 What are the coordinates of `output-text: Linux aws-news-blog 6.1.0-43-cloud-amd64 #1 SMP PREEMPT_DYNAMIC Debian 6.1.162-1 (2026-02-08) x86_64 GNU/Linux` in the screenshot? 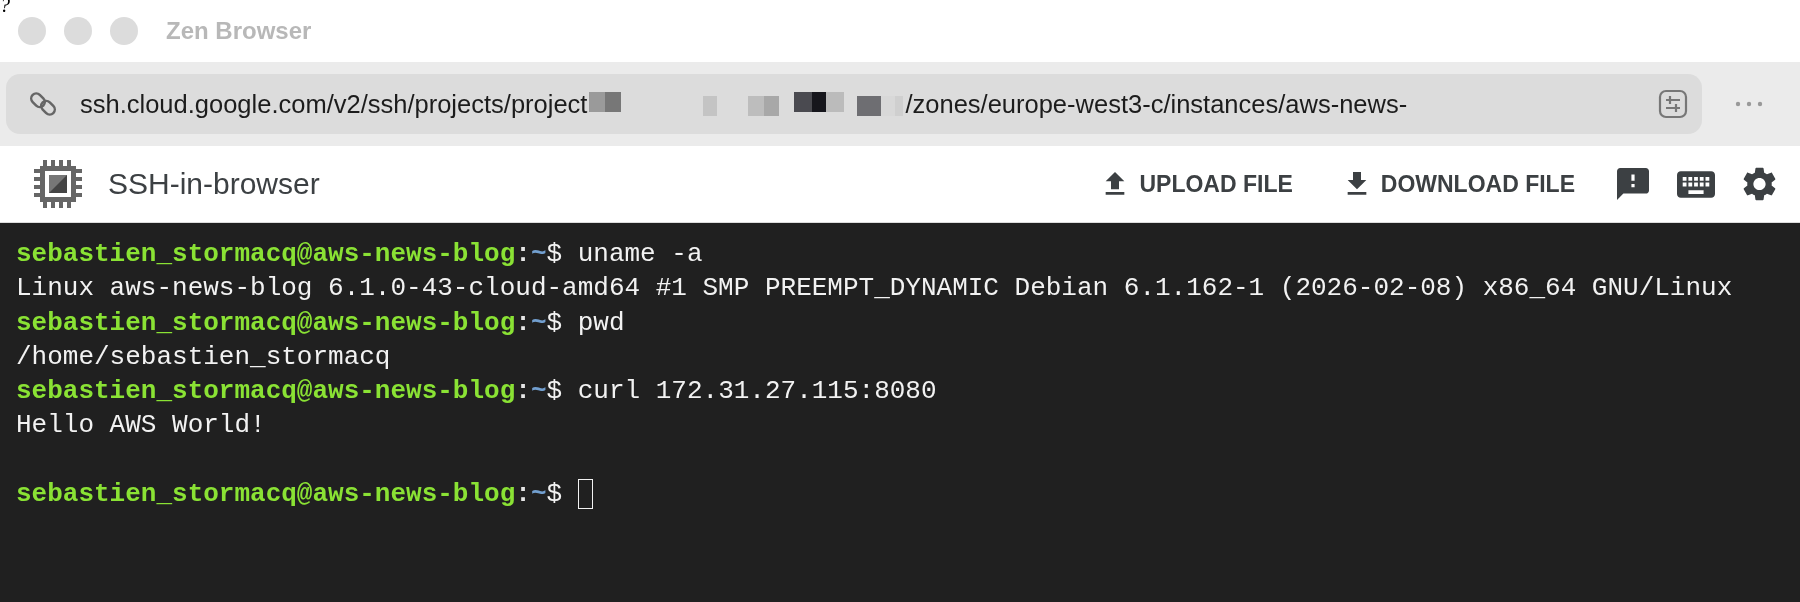 It's located at (874, 289).